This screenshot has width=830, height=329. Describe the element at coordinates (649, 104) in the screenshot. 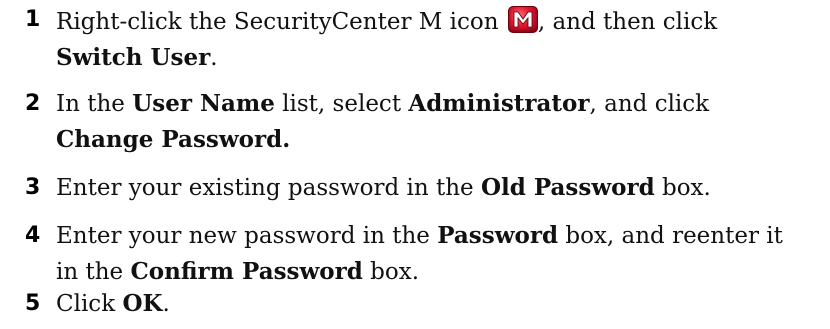

I see `step-text-part: , and click` at that location.